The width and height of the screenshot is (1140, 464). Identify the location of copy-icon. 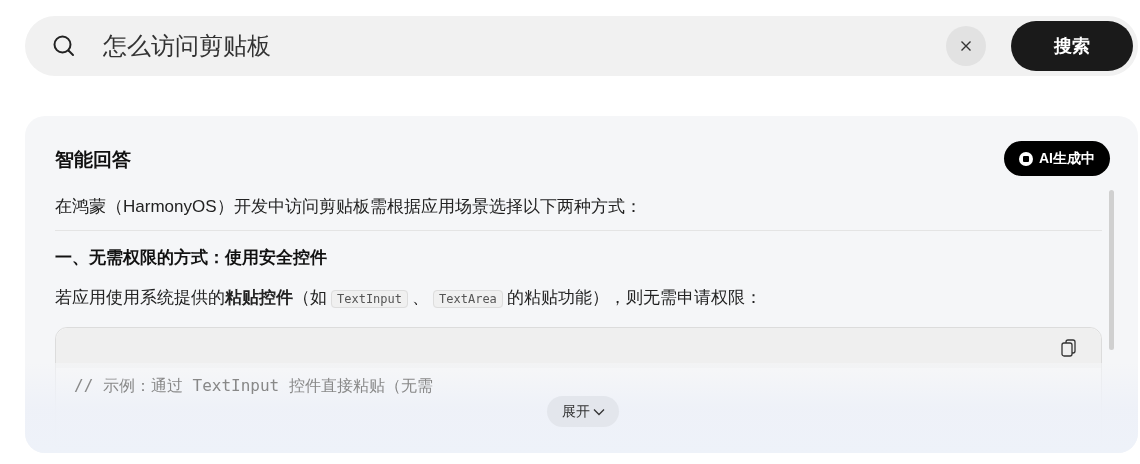
(1069, 347).